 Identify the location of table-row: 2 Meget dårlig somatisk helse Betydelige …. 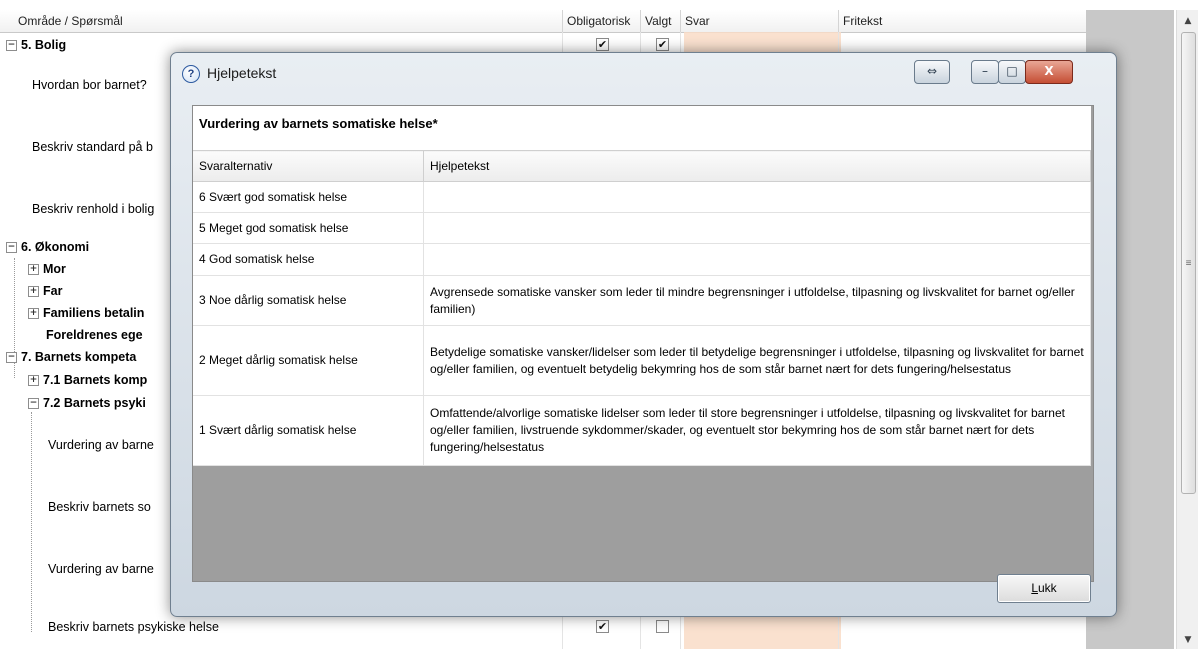
(642, 360).